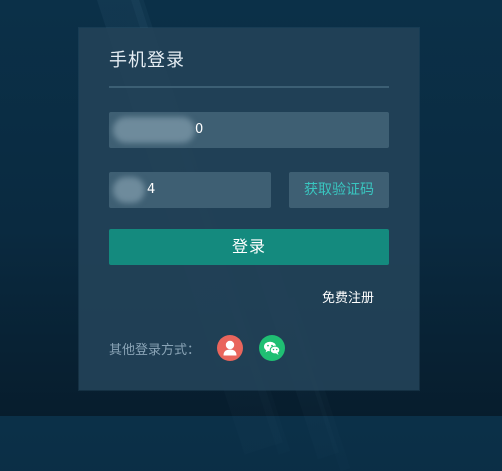 This screenshot has height=471, width=502. I want to click on login-button: 登录, so click(249, 247).